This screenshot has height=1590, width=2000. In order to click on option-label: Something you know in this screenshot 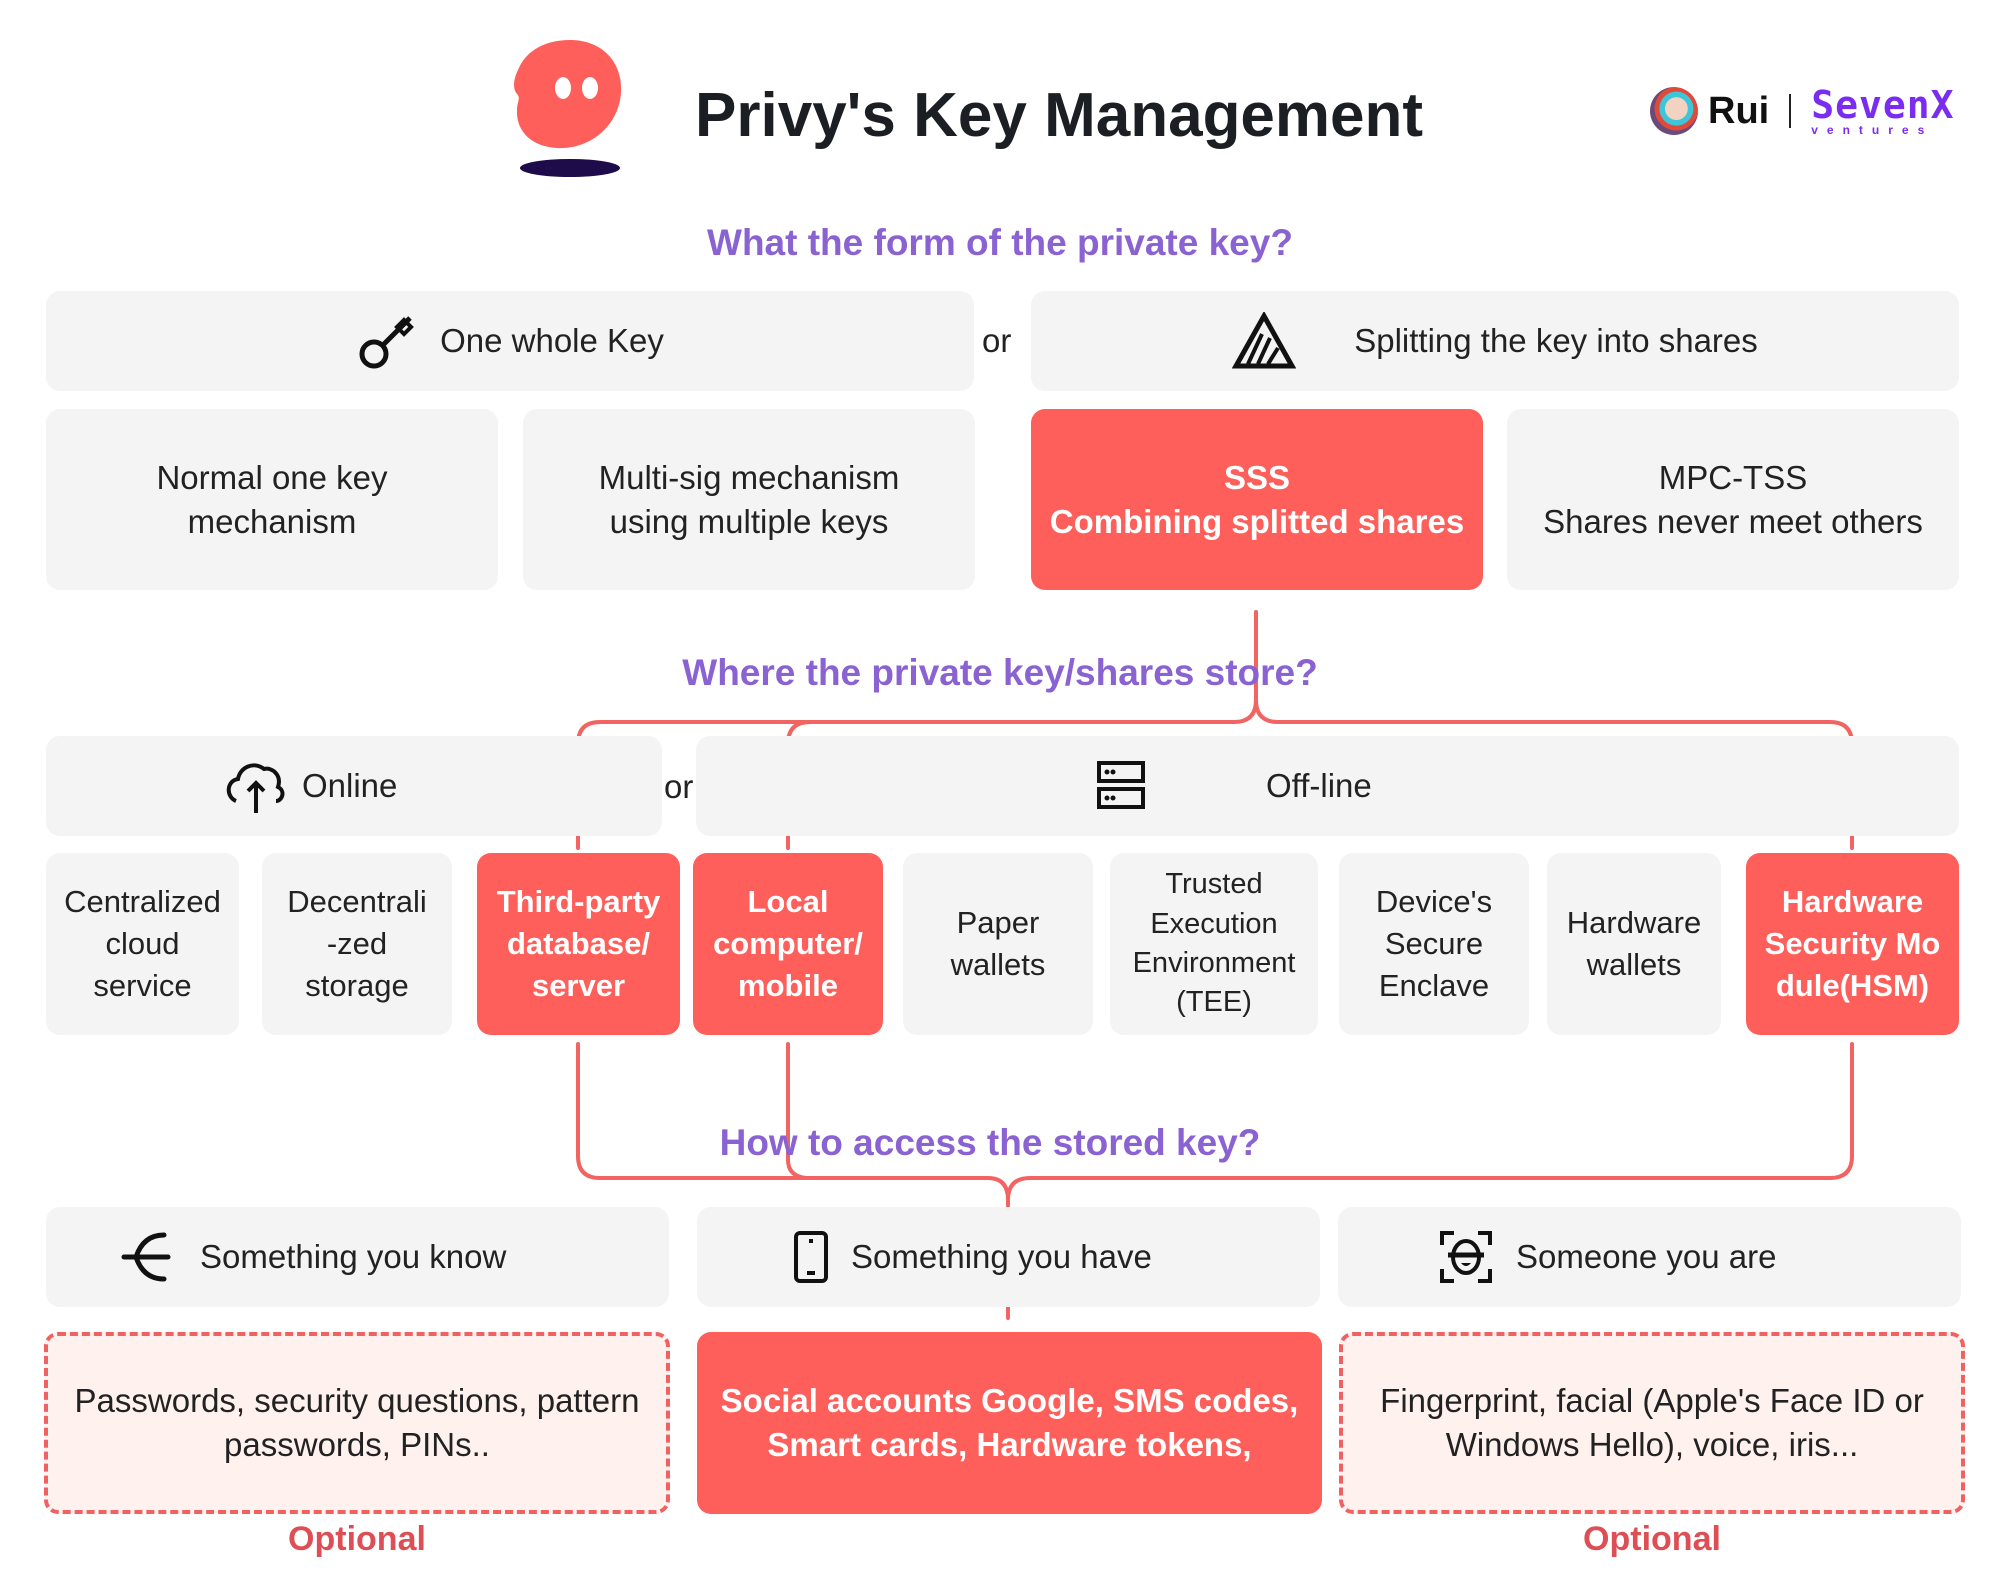, I will do `click(353, 1257)`.